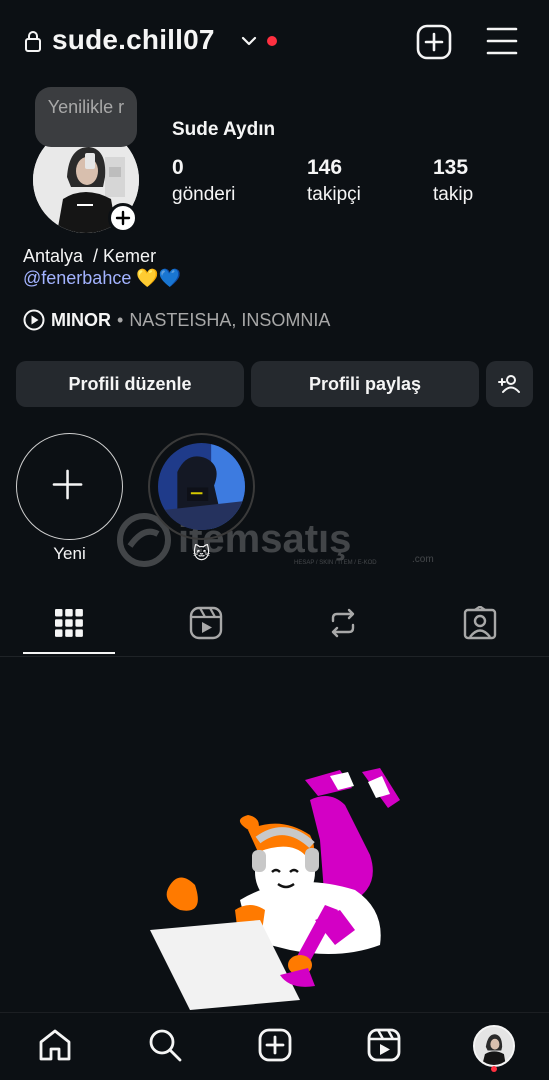  I want to click on tabs-divider, so click(274, 656).